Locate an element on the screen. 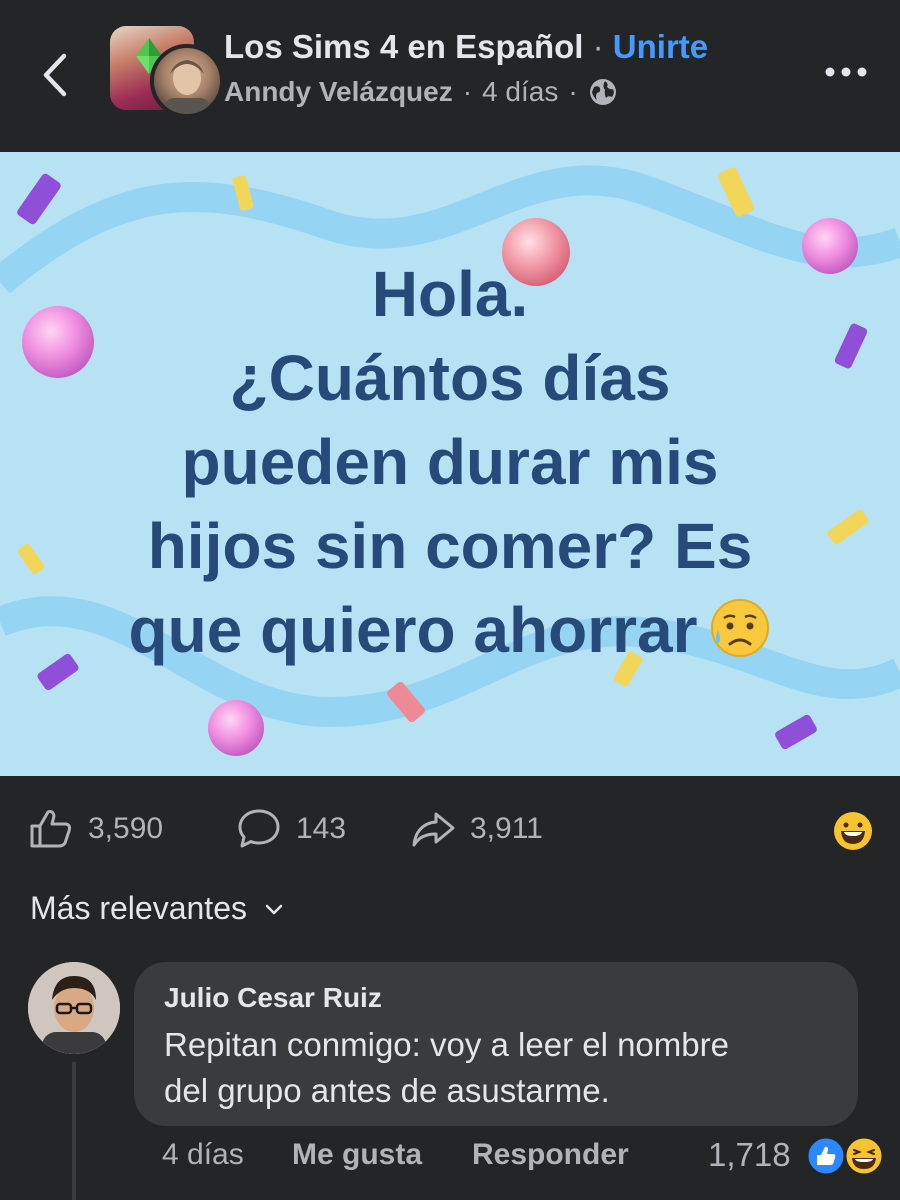  thumbs-up-icon is located at coordinates (51, 829).